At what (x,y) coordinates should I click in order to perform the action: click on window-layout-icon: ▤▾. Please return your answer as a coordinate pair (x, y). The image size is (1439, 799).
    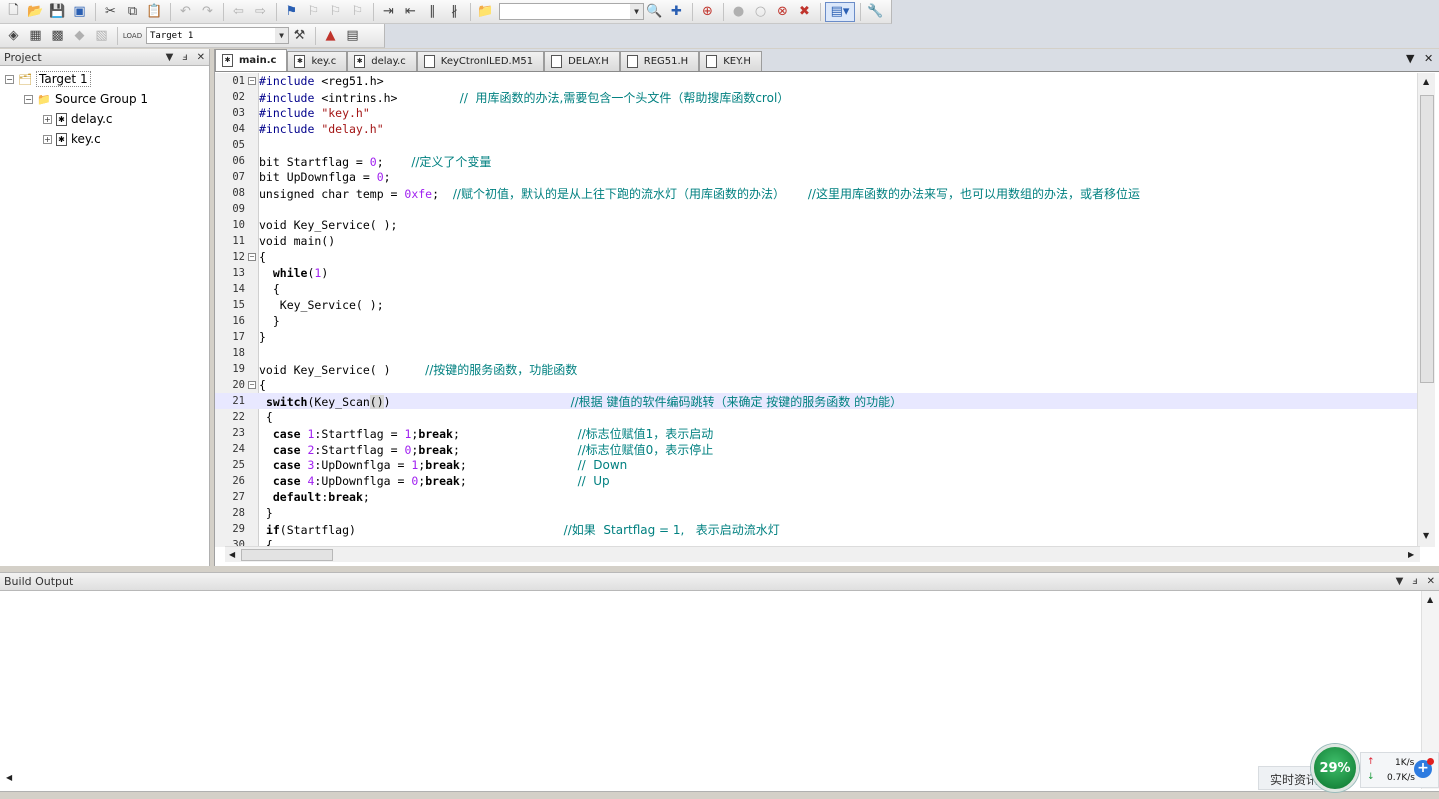
    Looking at the image, I should click on (840, 11).